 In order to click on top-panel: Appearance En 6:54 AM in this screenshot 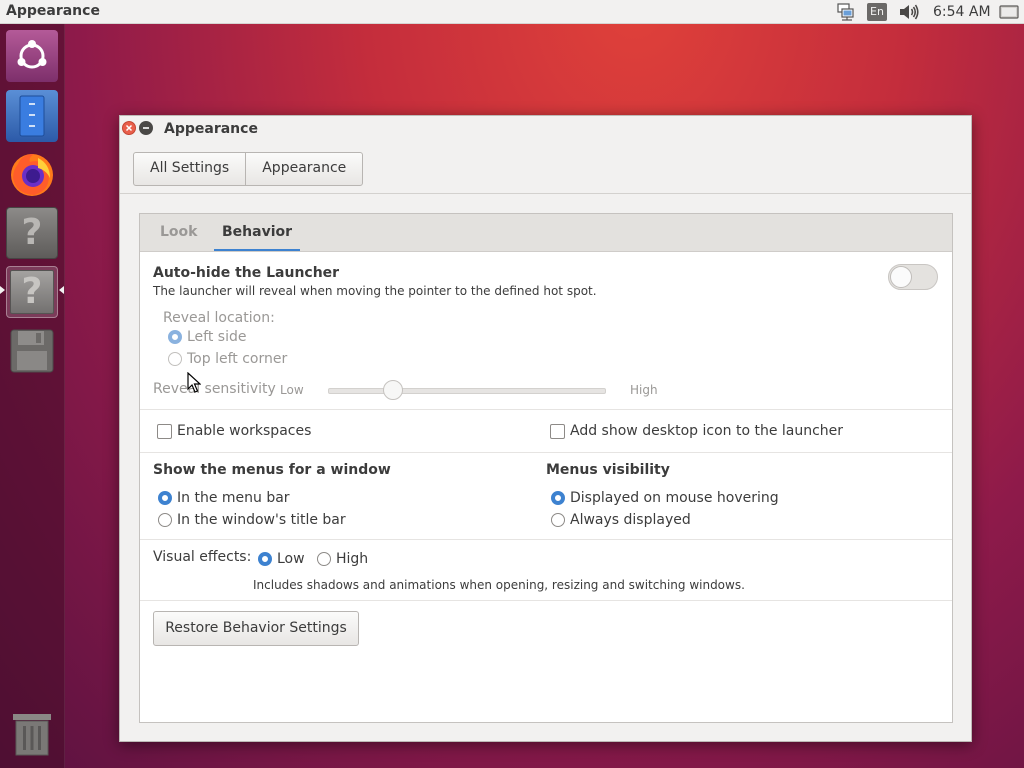, I will do `click(512, 12)`.